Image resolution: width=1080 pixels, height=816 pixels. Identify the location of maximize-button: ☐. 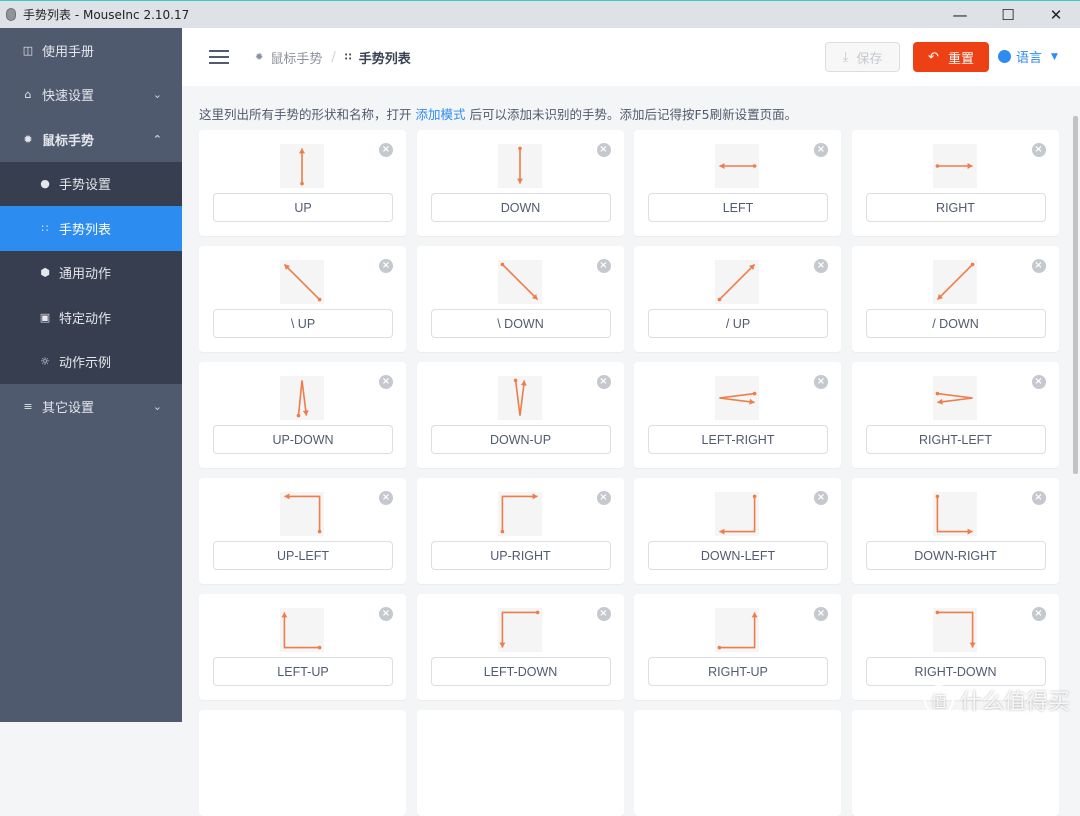
(1008, 14).